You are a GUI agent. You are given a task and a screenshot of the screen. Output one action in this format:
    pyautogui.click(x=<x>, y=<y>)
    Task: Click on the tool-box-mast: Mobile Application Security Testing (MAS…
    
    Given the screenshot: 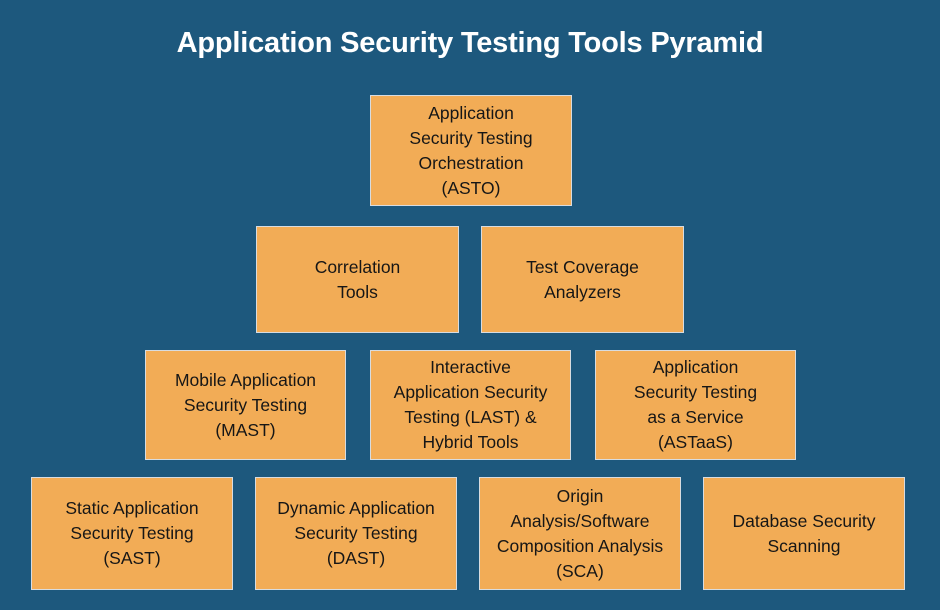 What is the action you would take?
    pyautogui.click(x=245, y=405)
    